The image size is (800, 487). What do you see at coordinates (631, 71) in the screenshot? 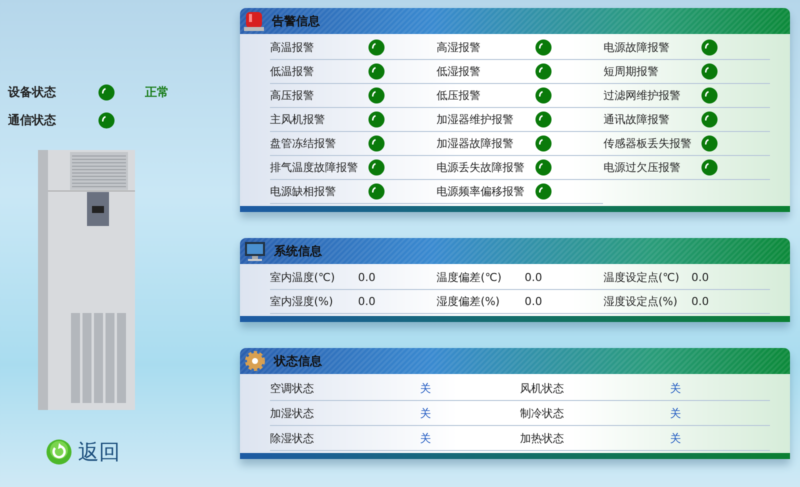
I see `alarm-label: 短周期报警` at bounding box center [631, 71].